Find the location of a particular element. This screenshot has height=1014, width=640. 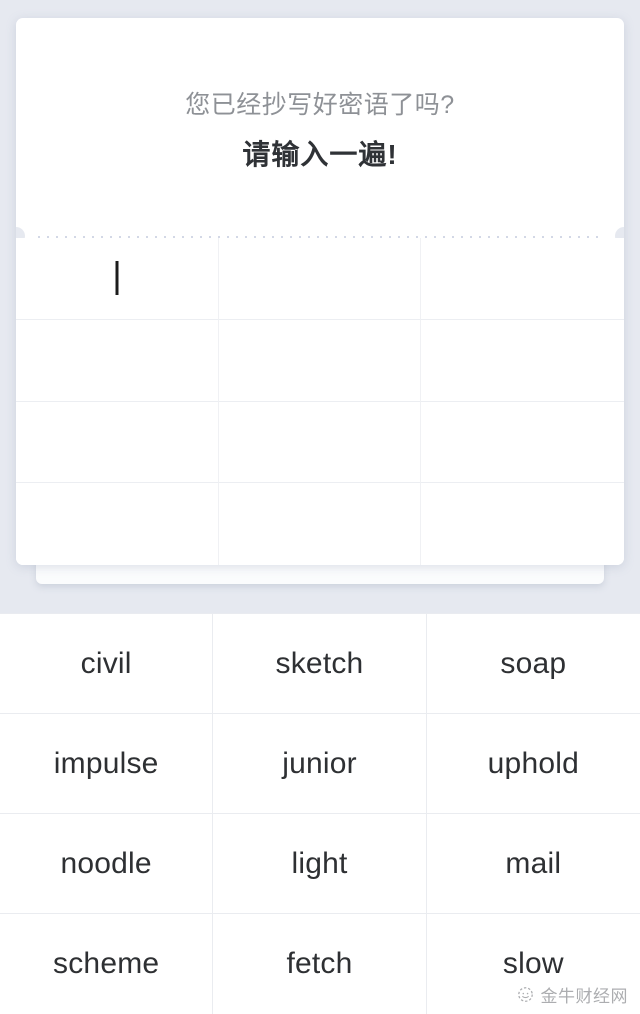

word-option: junior is located at coordinates (320, 764).